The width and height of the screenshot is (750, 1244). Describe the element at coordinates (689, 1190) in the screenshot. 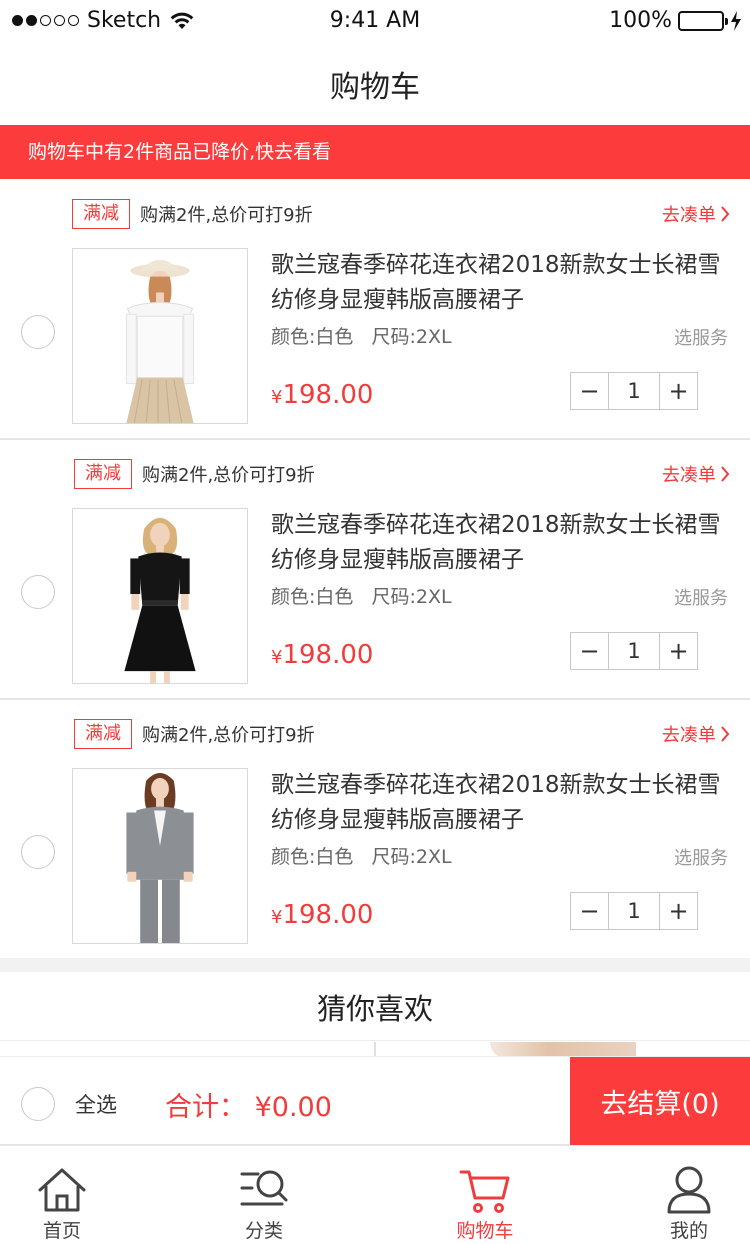

I see `user-icon` at that location.